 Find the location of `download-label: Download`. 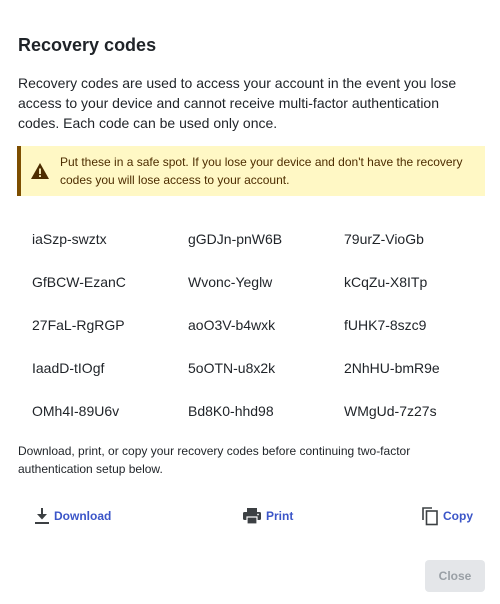

download-label: Download is located at coordinates (83, 516).